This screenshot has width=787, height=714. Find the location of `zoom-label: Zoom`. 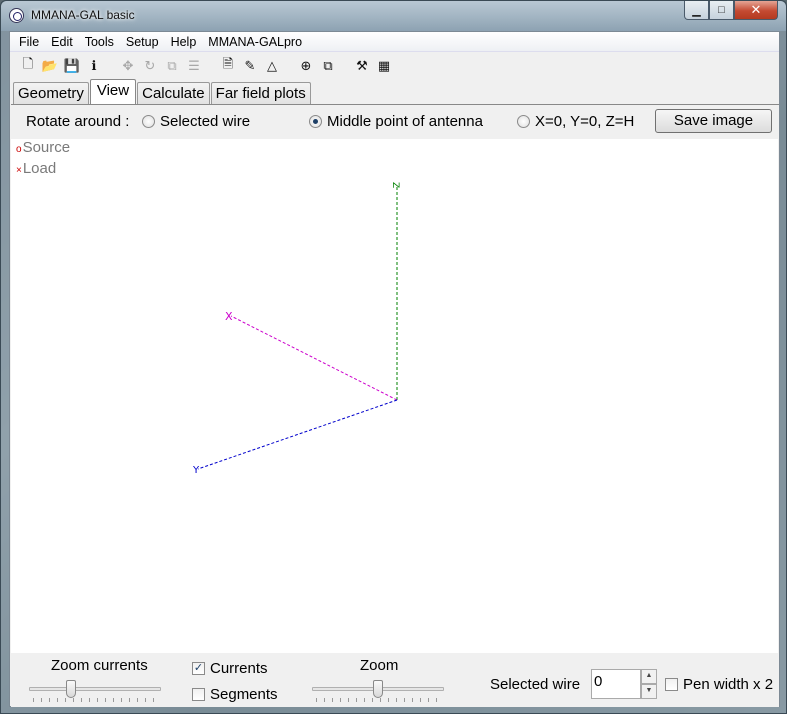

zoom-label: Zoom is located at coordinates (379, 665).